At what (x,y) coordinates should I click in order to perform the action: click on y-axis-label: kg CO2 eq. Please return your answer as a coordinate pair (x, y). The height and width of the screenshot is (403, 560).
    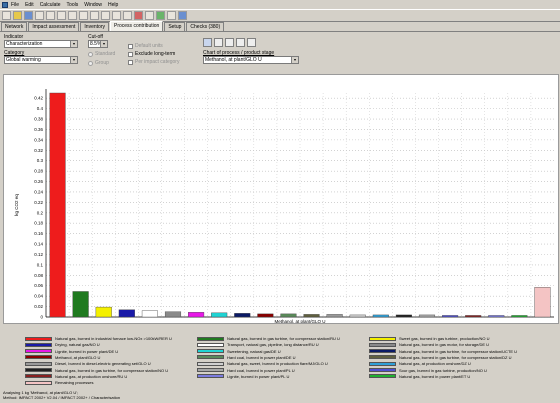
    Looking at the image, I should click on (16, 205).